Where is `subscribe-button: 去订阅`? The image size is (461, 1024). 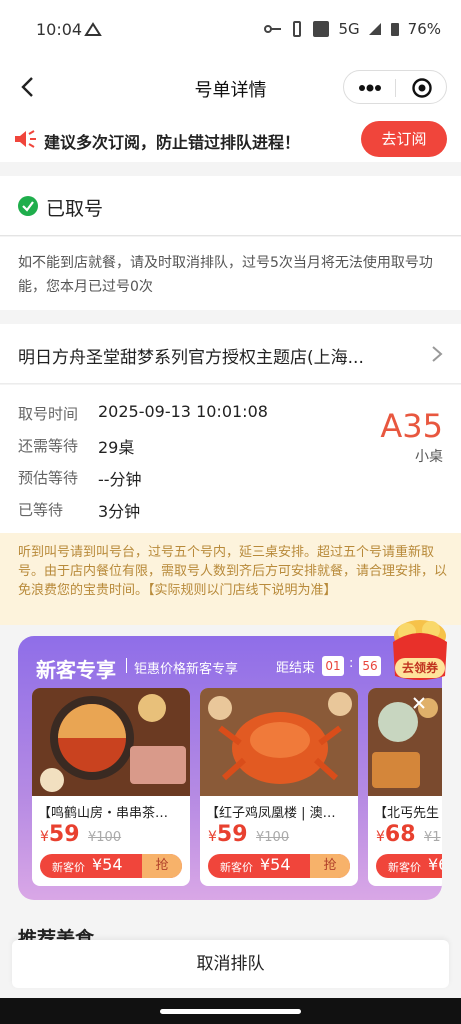 subscribe-button: 去订阅 is located at coordinates (404, 139).